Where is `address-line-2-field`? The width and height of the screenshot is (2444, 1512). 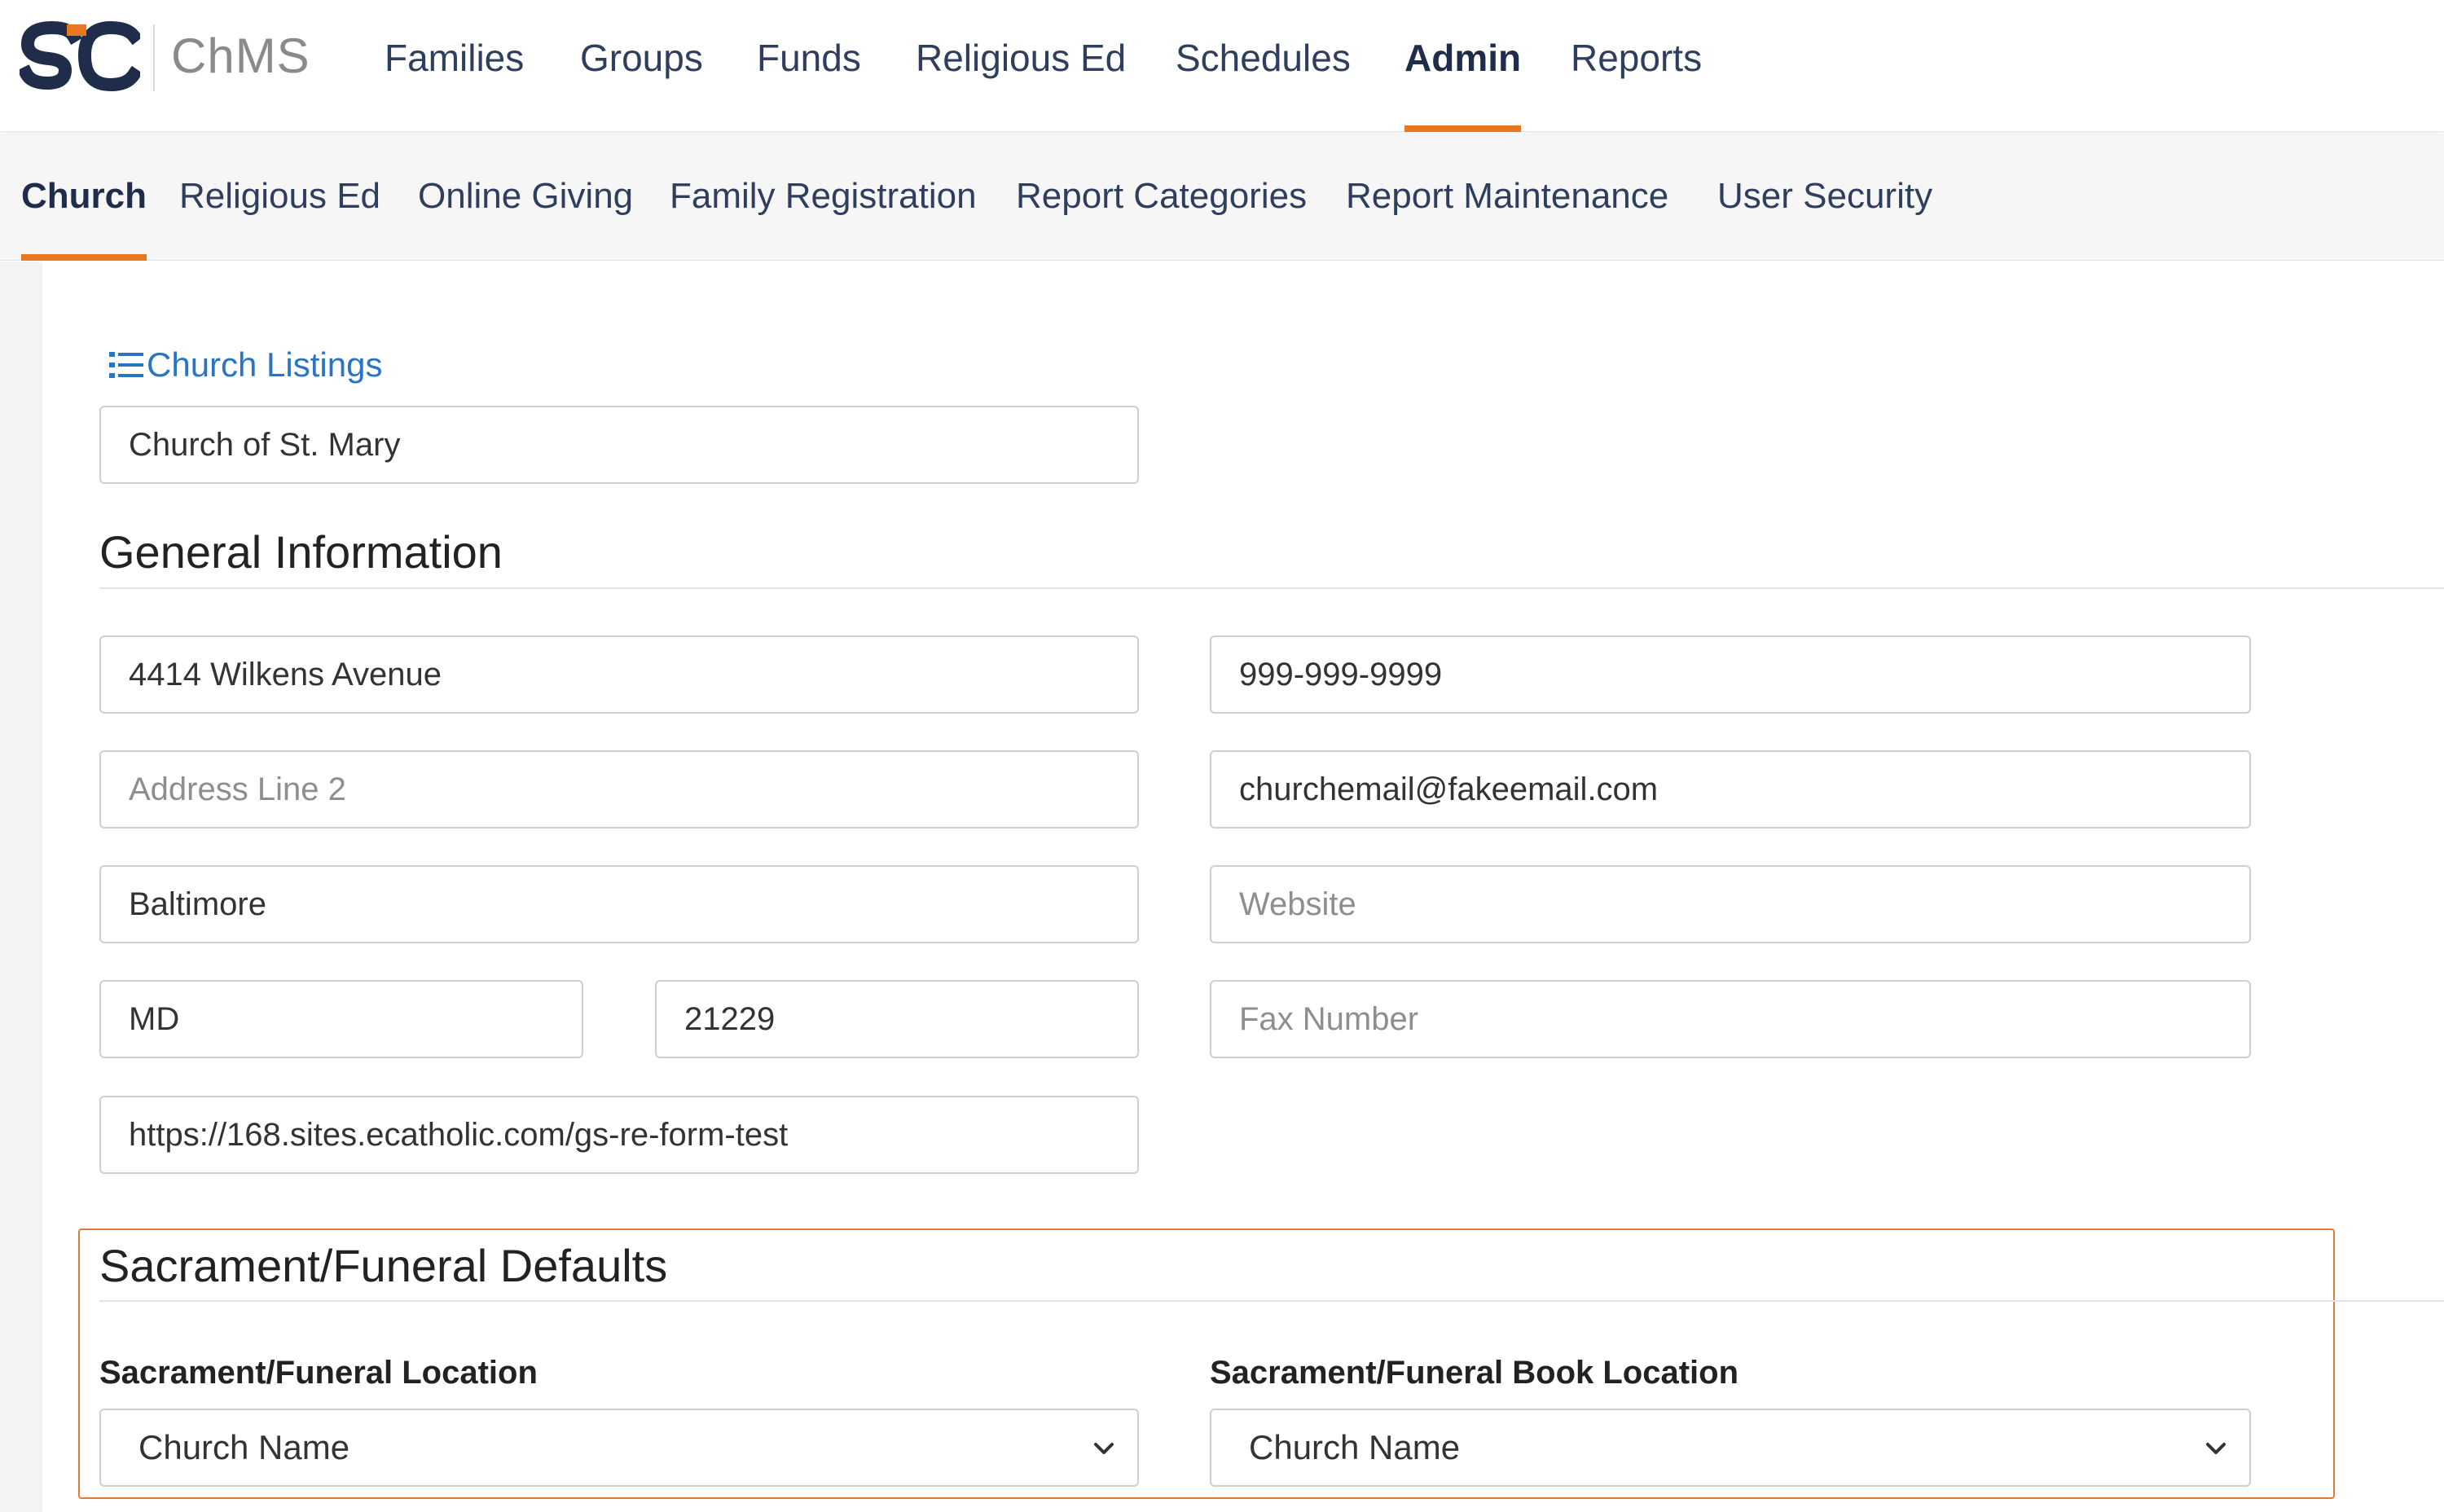
address-line-2-field is located at coordinates (619, 789).